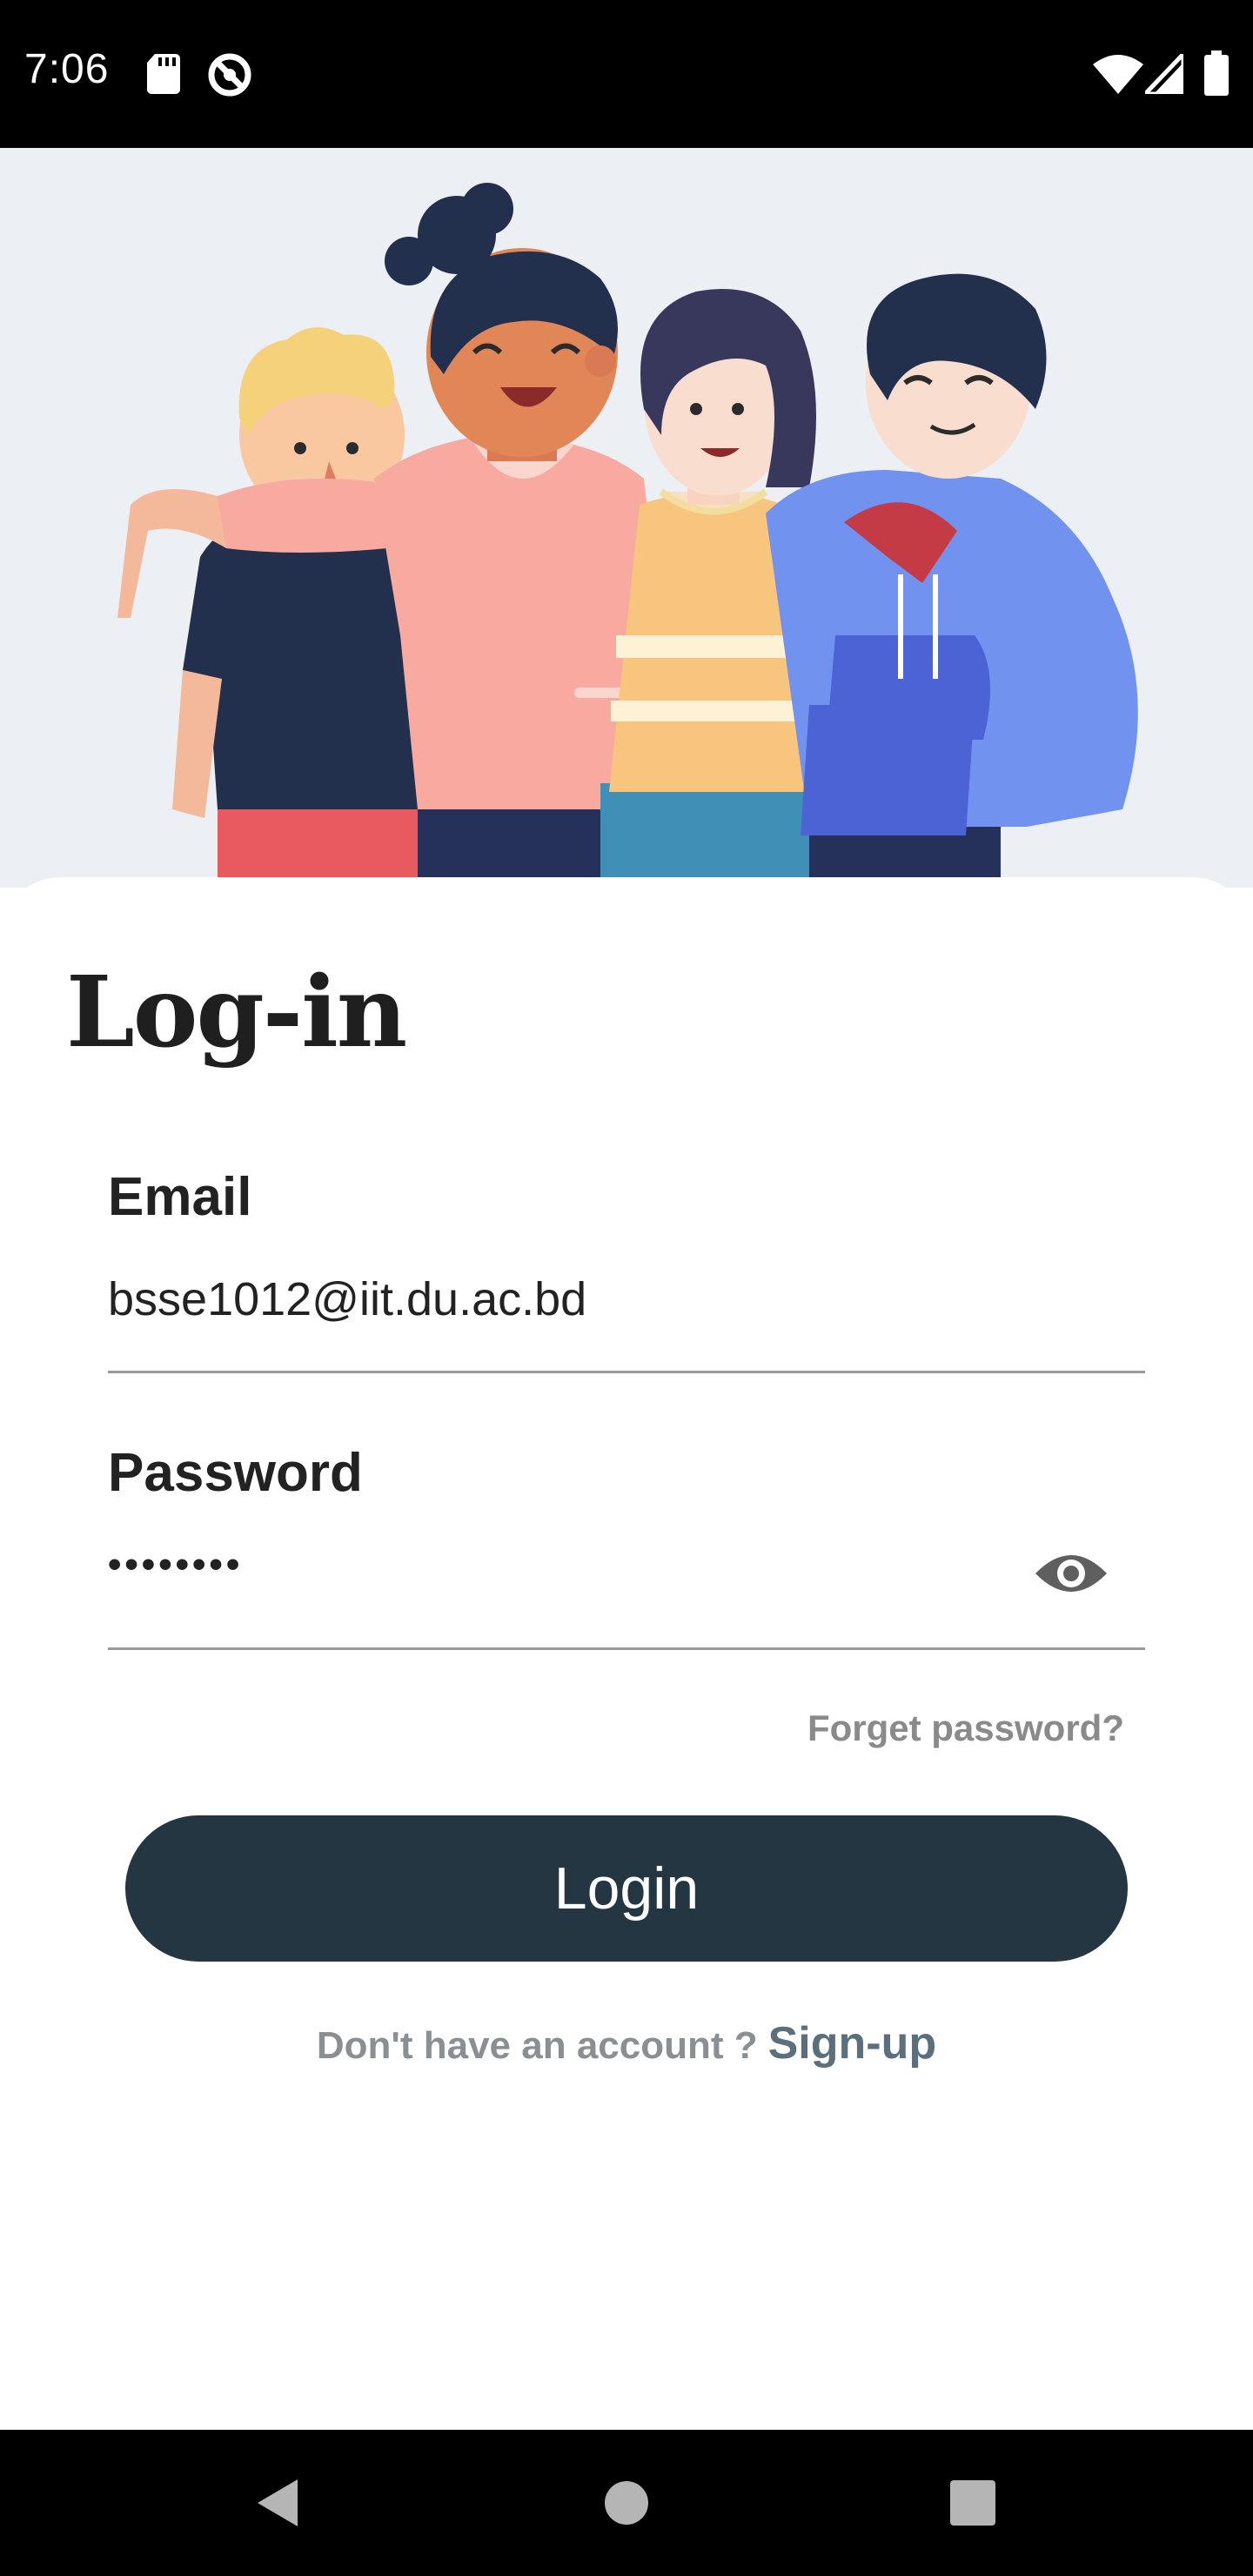 This screenshot has height=2576, width=1253. I want to click on status-bar: 7:06, so click(626, 74).